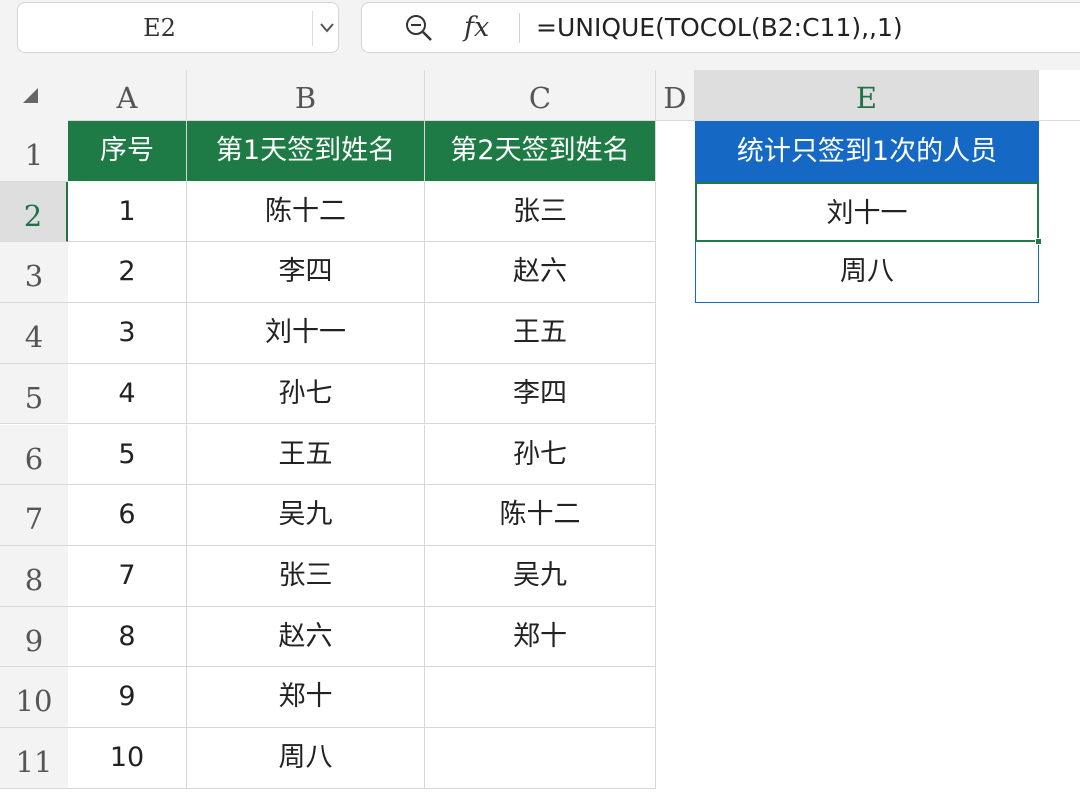 This screenshot has height=797, width=1080. What do you see at coordinates (327, 28) in the screenshot?
I see `chevron-down-icon` at bounding box center [327, 28].